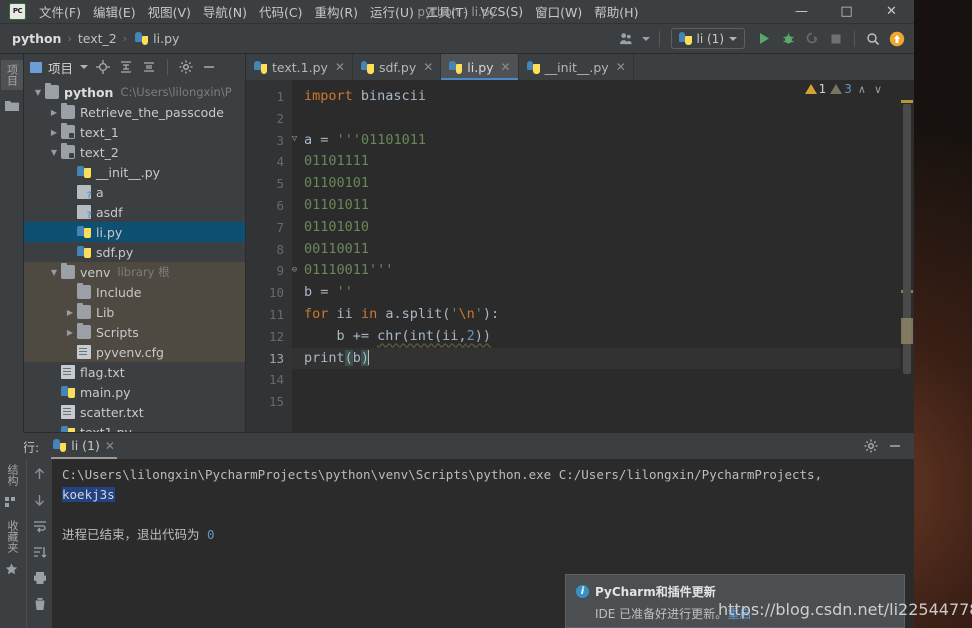 This screenshot has width=972, height=628. Describe the element at coordinates (895, 446) in the screenshot. I see `hide-run-panel-icon` at that location.